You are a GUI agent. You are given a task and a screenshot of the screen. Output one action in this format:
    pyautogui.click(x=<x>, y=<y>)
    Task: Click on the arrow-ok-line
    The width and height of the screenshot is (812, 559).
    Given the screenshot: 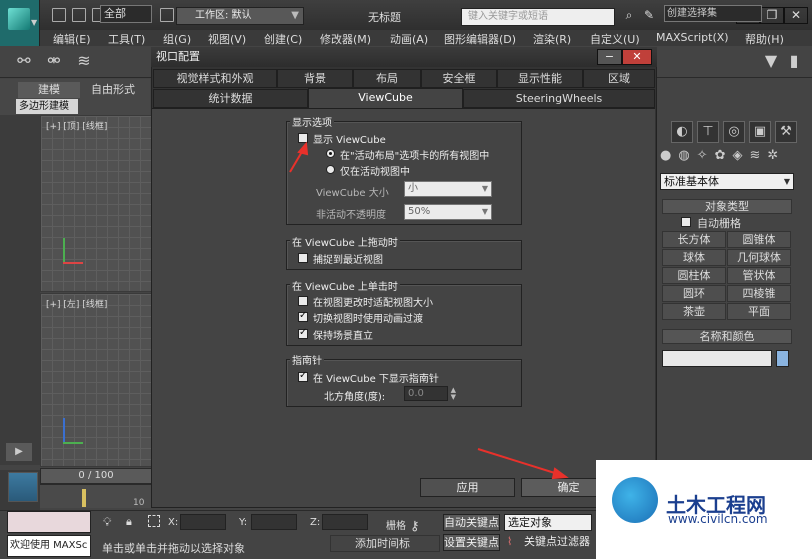 What is the action you would take?
    pyautogui.click(x=518, y=461)
    